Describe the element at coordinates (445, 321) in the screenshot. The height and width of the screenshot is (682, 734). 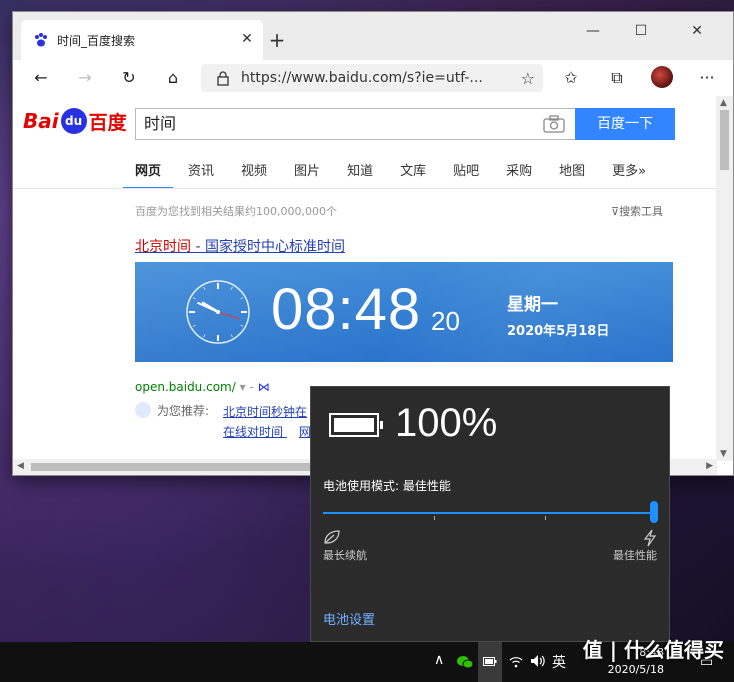
I see `digital-seconds: 20` at that location.